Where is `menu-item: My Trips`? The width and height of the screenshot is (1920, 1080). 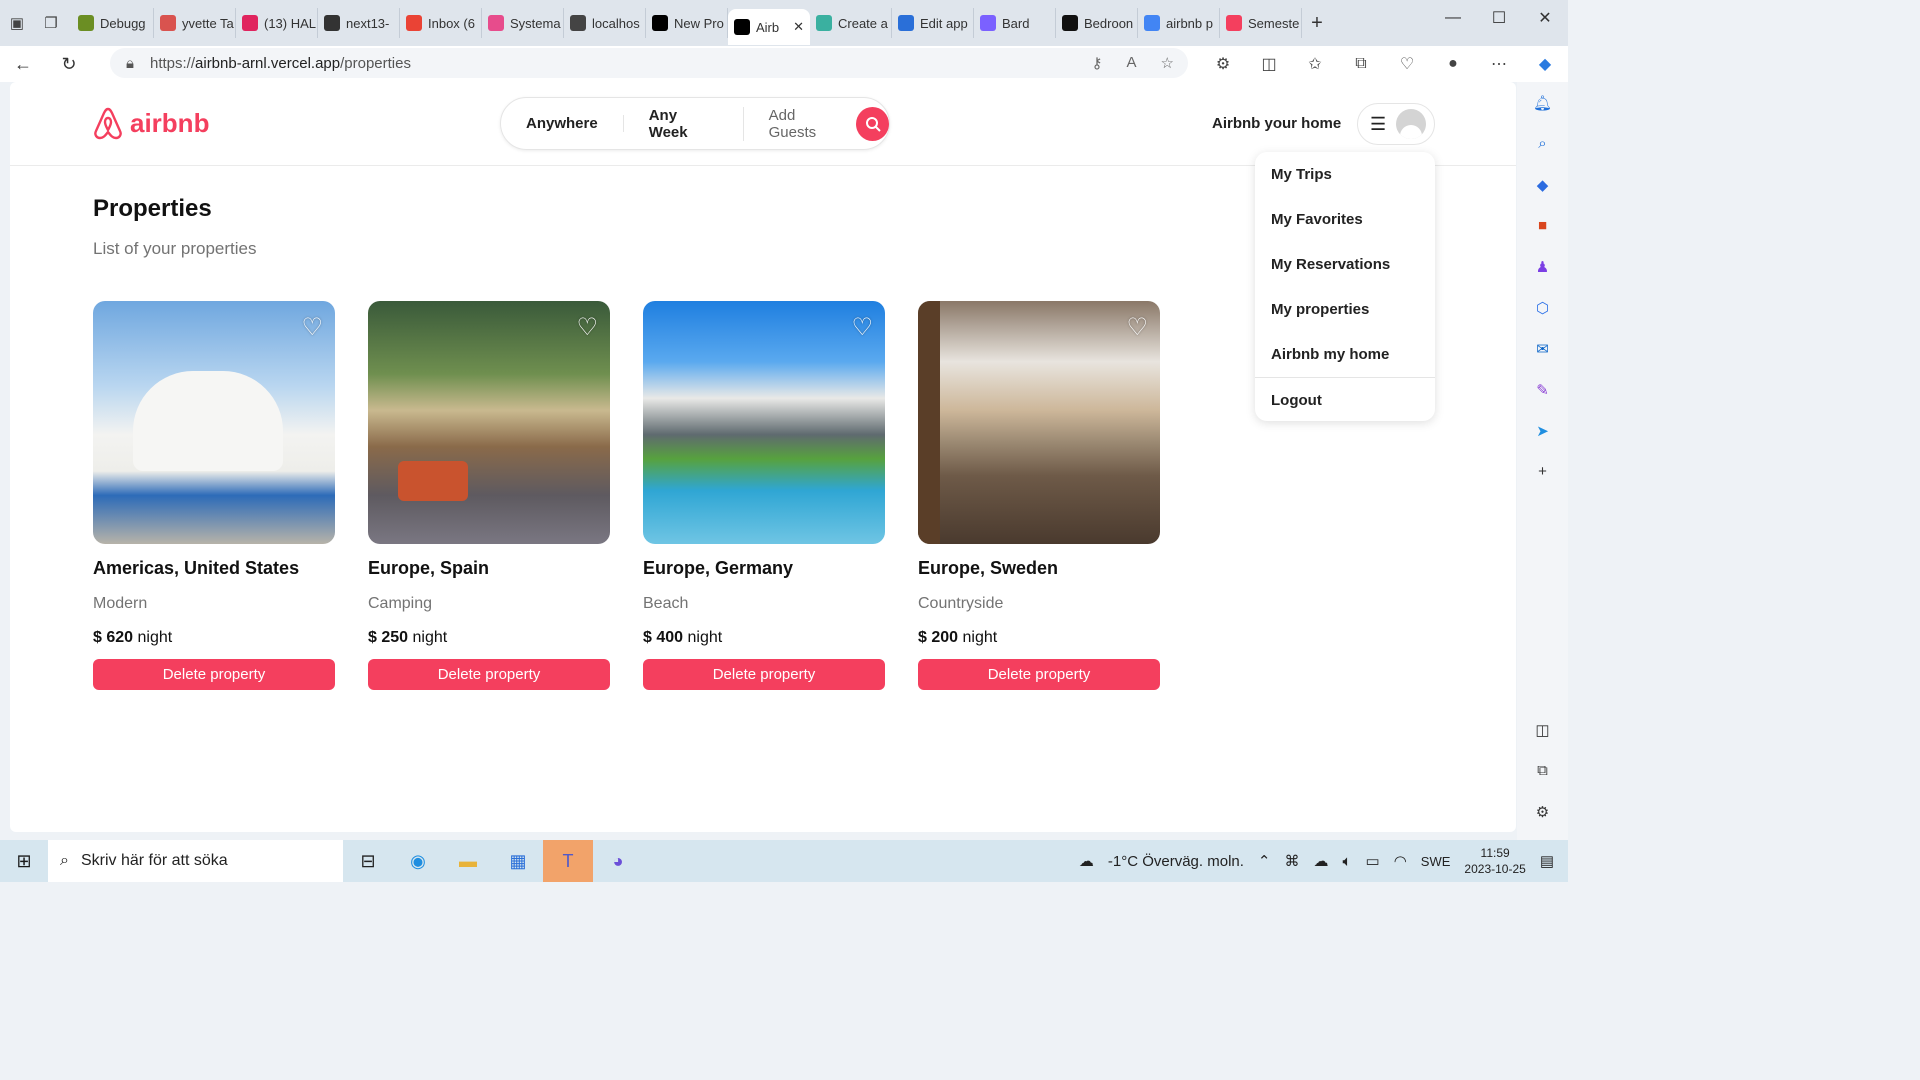 menu-item: My Trips is located at coordinates (1345, 174).